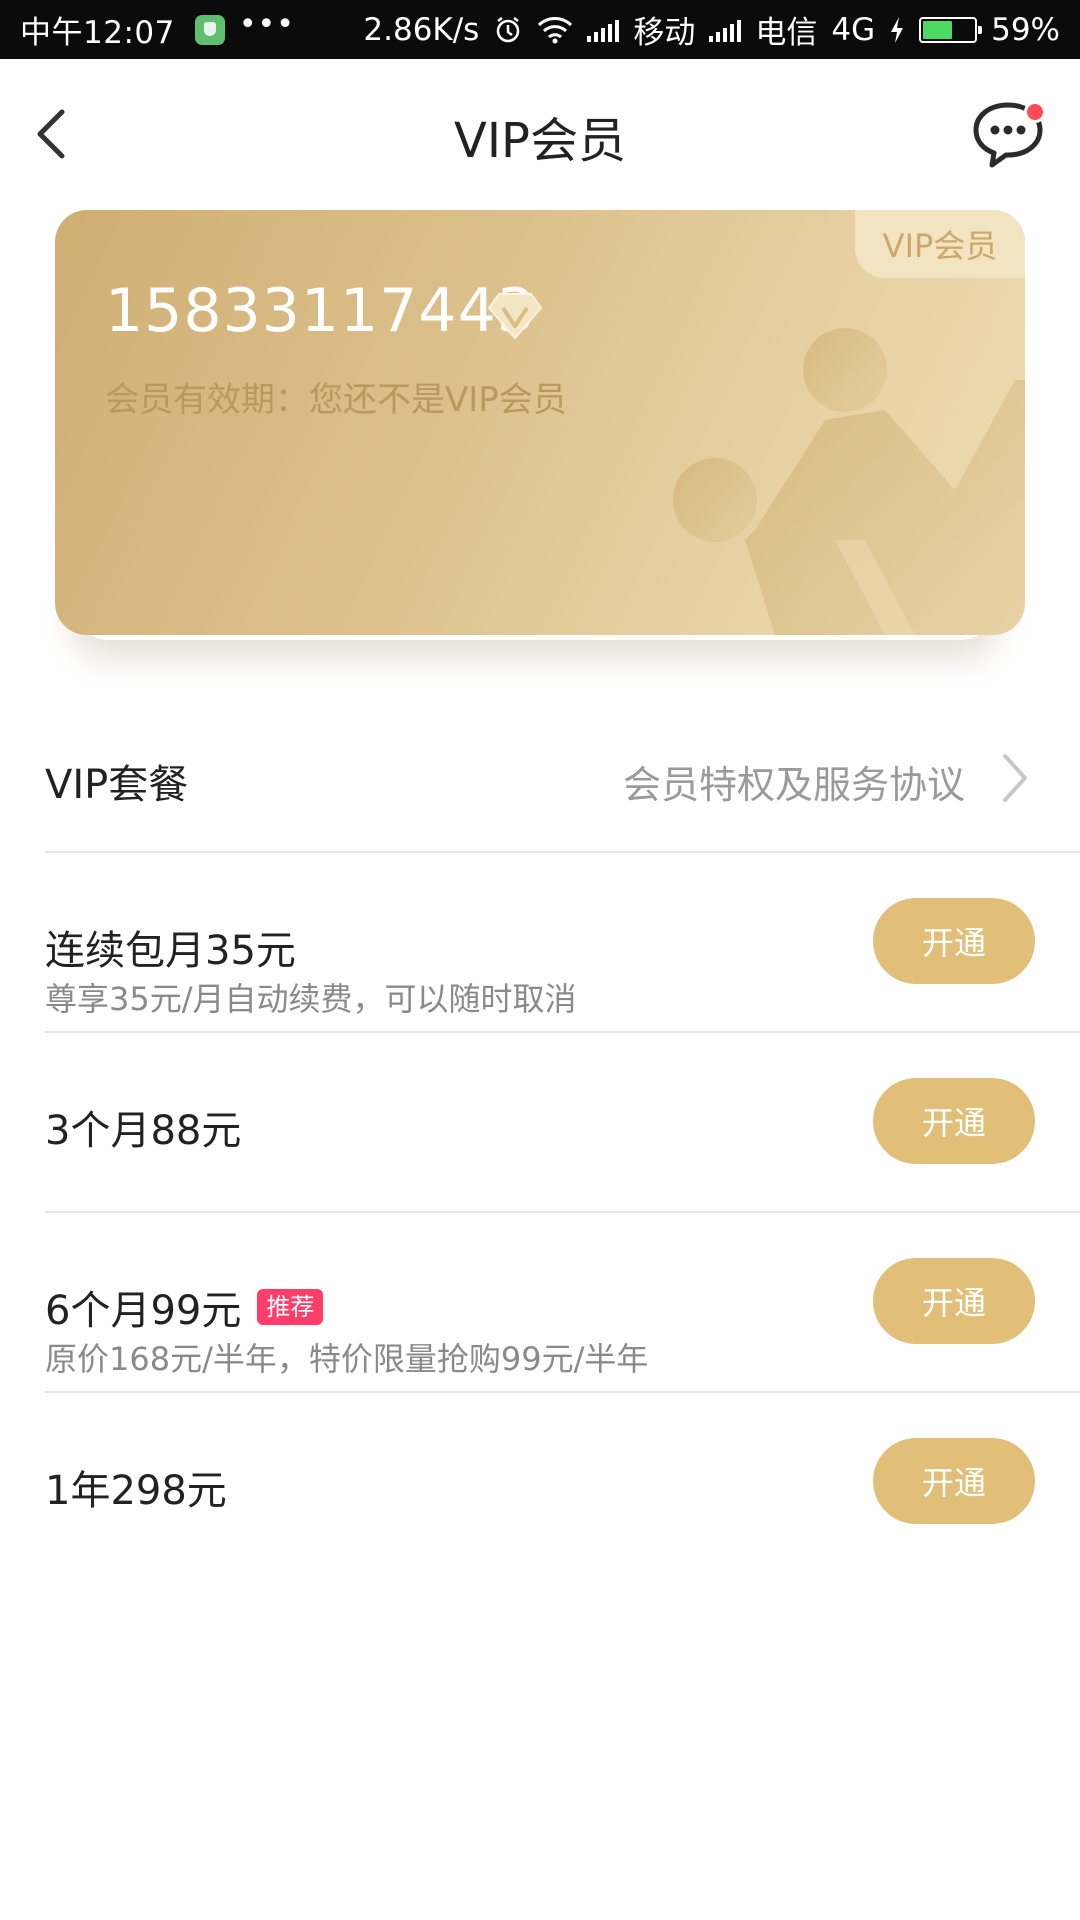 Image resolution: width=1080 pixels, height=1920 pixels. Describe the element at coordinates (117, 785) in the screenshot. I see `package-section-title: VIP套餐` at that location.